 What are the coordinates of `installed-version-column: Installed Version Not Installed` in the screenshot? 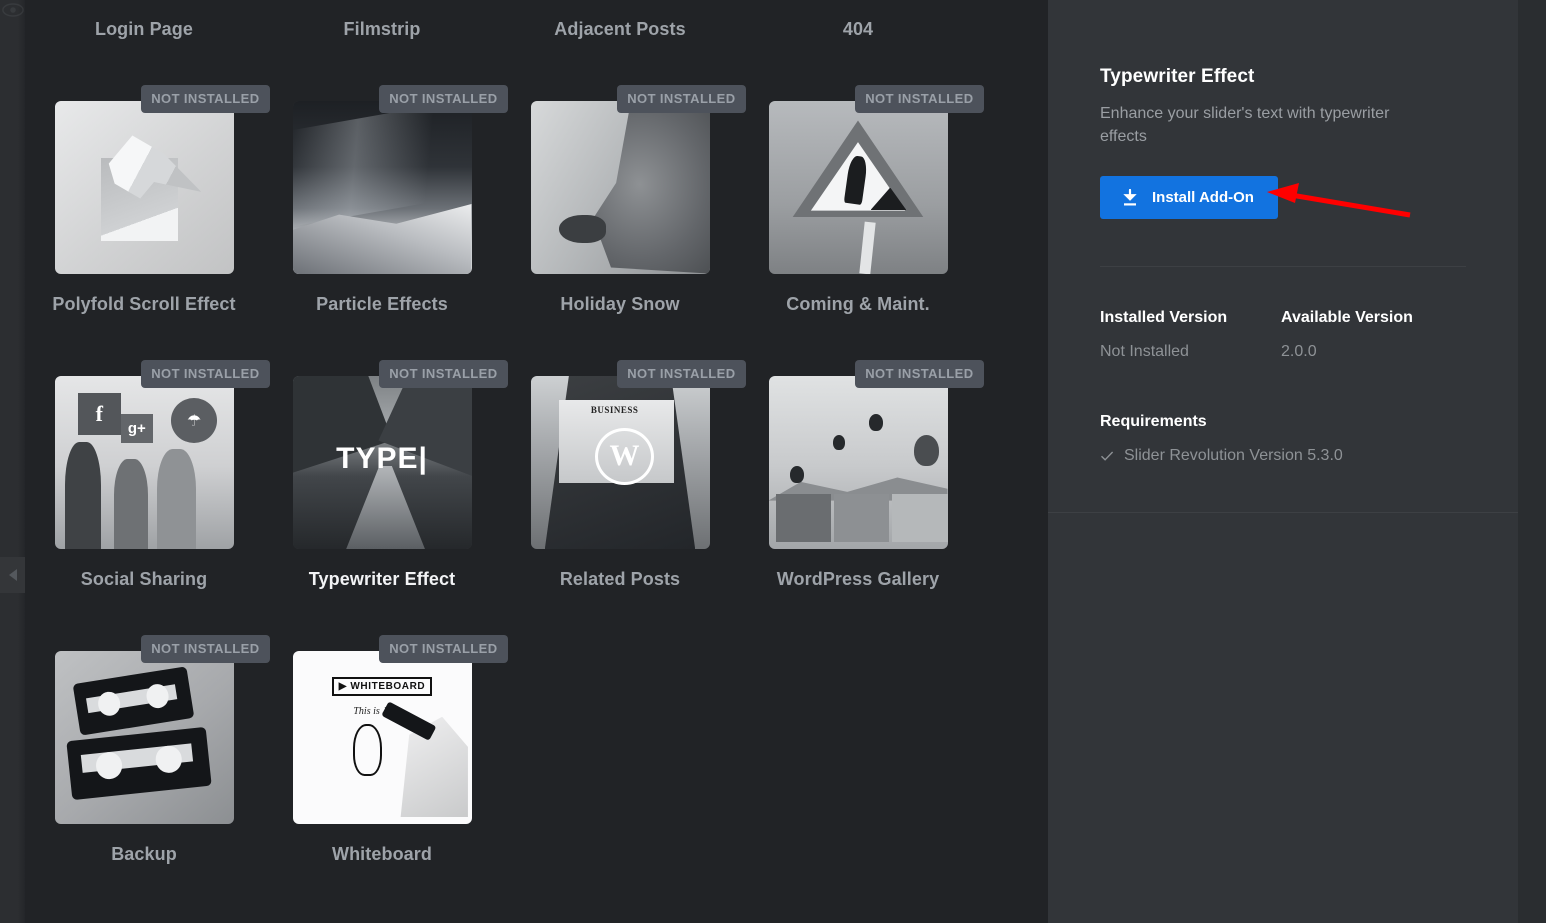 It's located at (1190, 335).